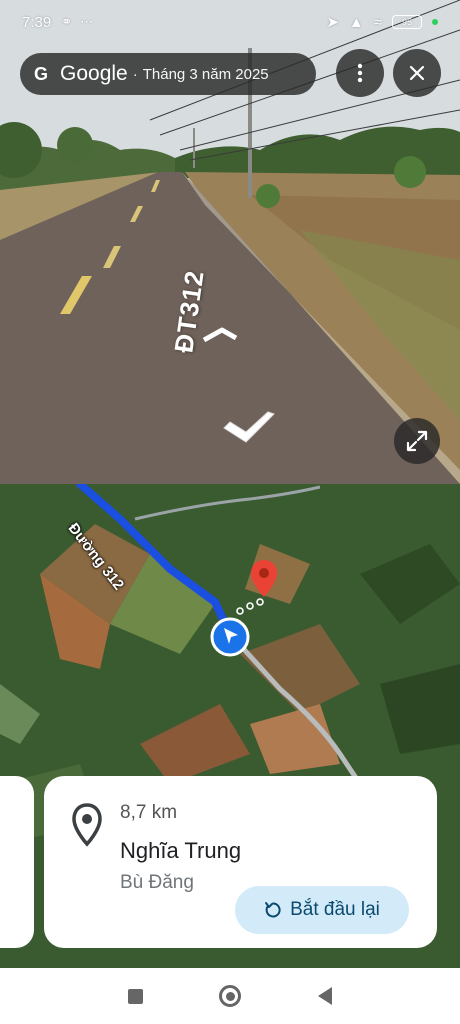 The height and width of the screenshot is (1024, 460). Describe the element at coordinates (37, 22) in the screenshot. I see `status-time: 7:39` at that location.